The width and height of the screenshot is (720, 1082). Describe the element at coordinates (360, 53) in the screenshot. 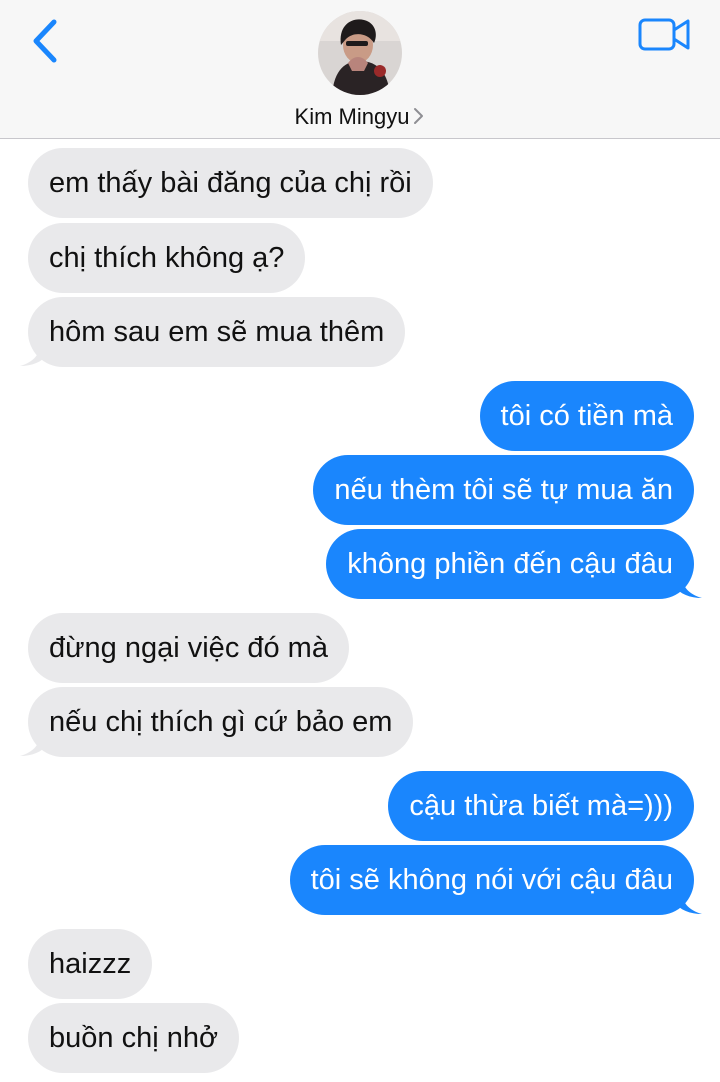

I see `contact-avatar` at that location.